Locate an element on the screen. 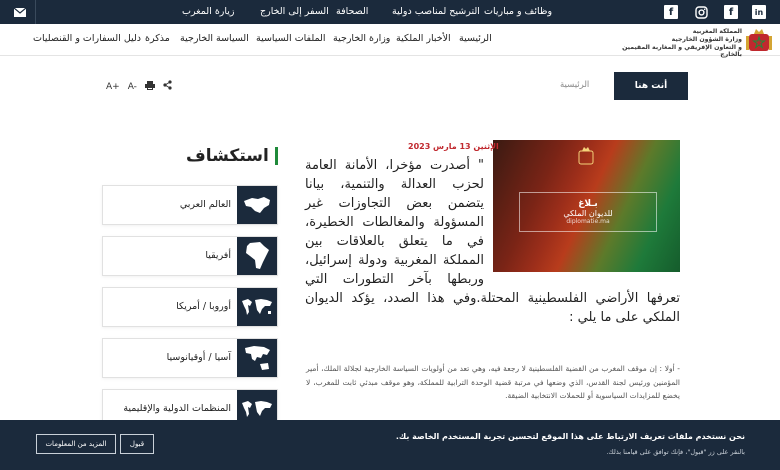  article-tools: A+ A- is located at coordinates (139, 86).